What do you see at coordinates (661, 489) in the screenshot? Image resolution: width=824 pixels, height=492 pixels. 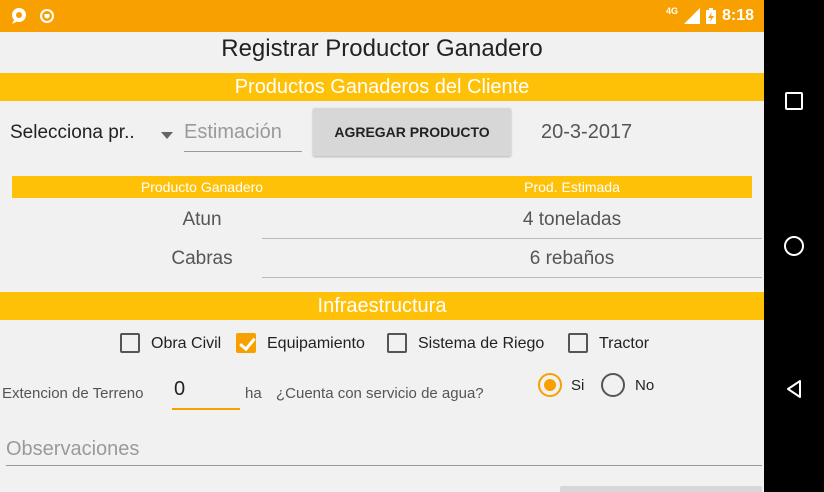 I see `bottom-button` at bounding box center [661, 489].